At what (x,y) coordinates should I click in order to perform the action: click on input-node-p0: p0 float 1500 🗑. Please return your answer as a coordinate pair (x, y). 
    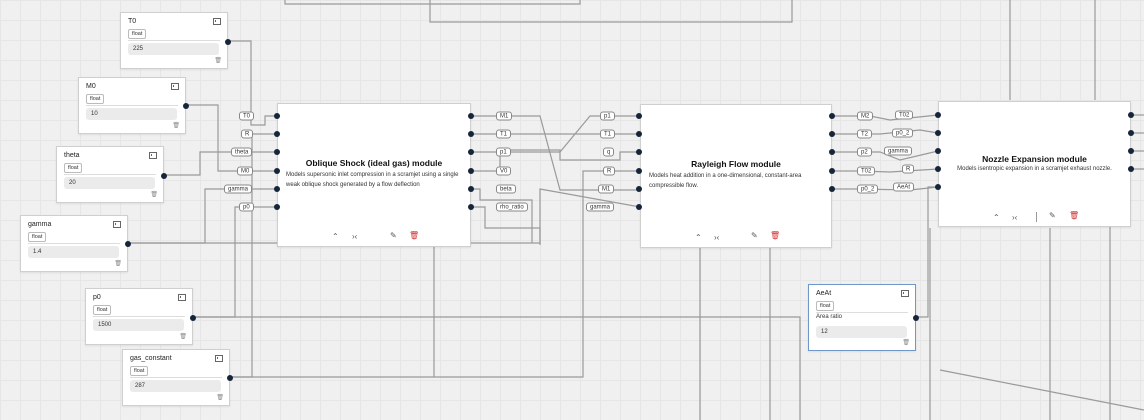
    Looking at the image, I should click on (140, 316).